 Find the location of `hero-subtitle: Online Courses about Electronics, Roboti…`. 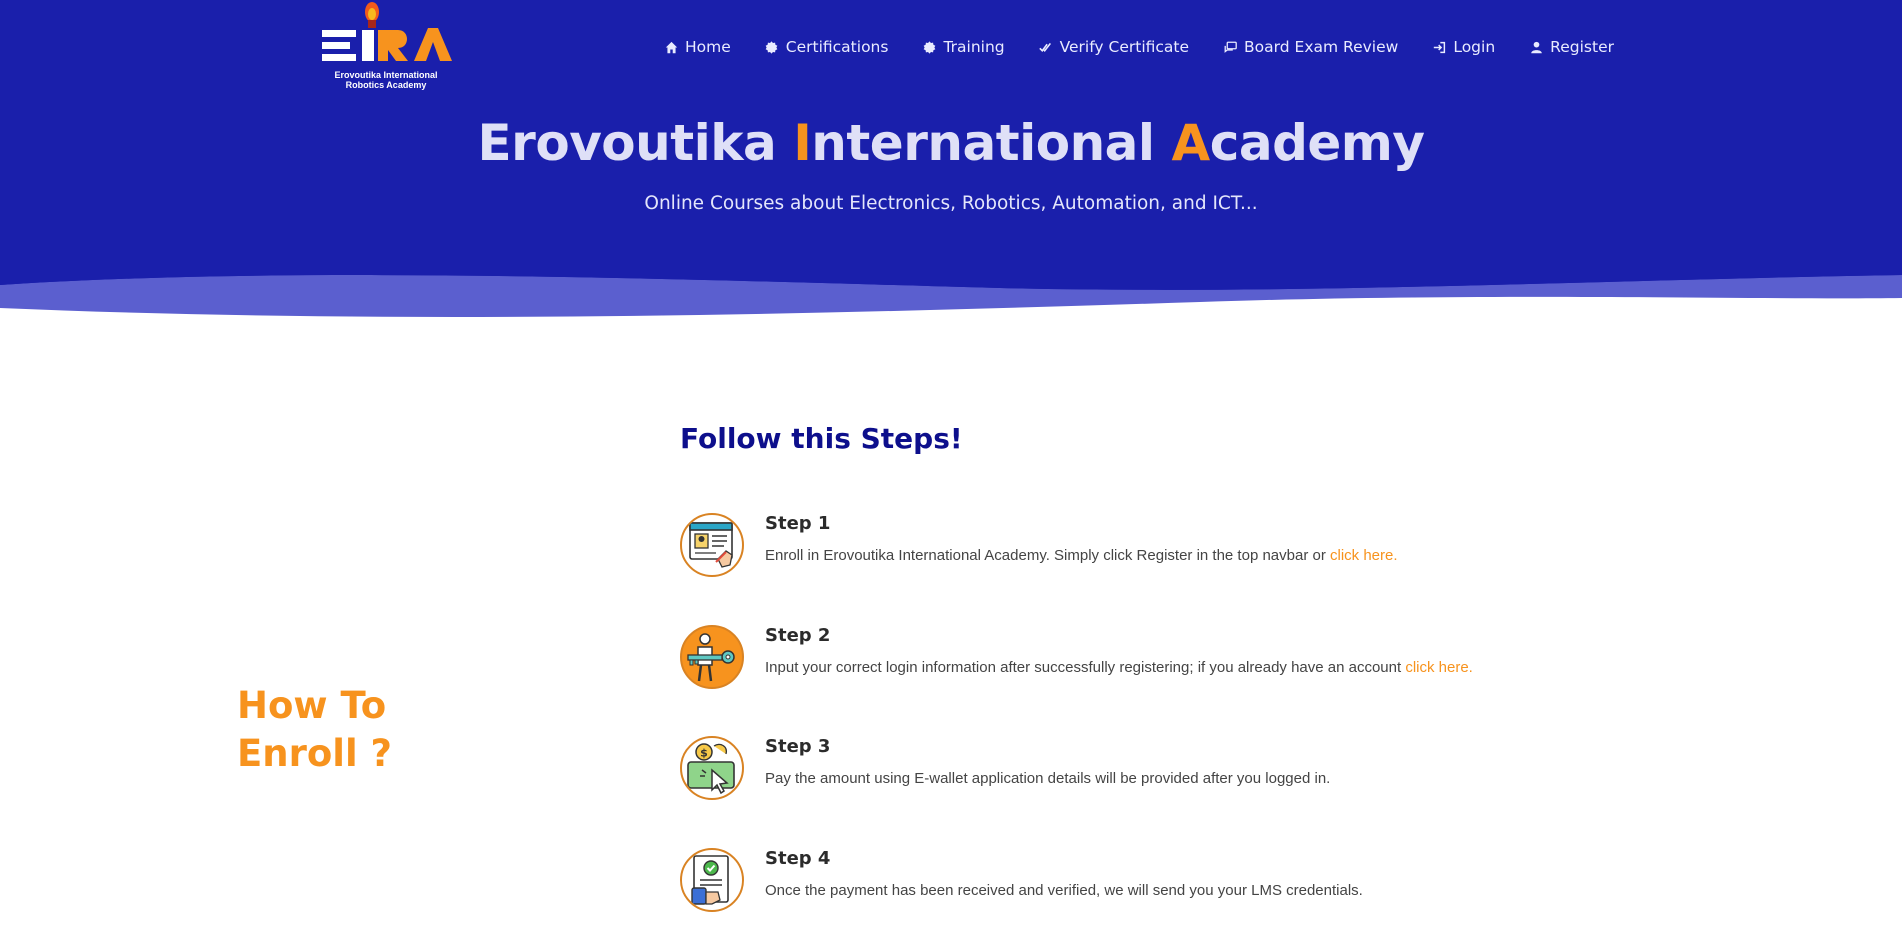

hero-subtitle: Online Courses about Electronics, Roboti… is located at coordinates (951, 203).